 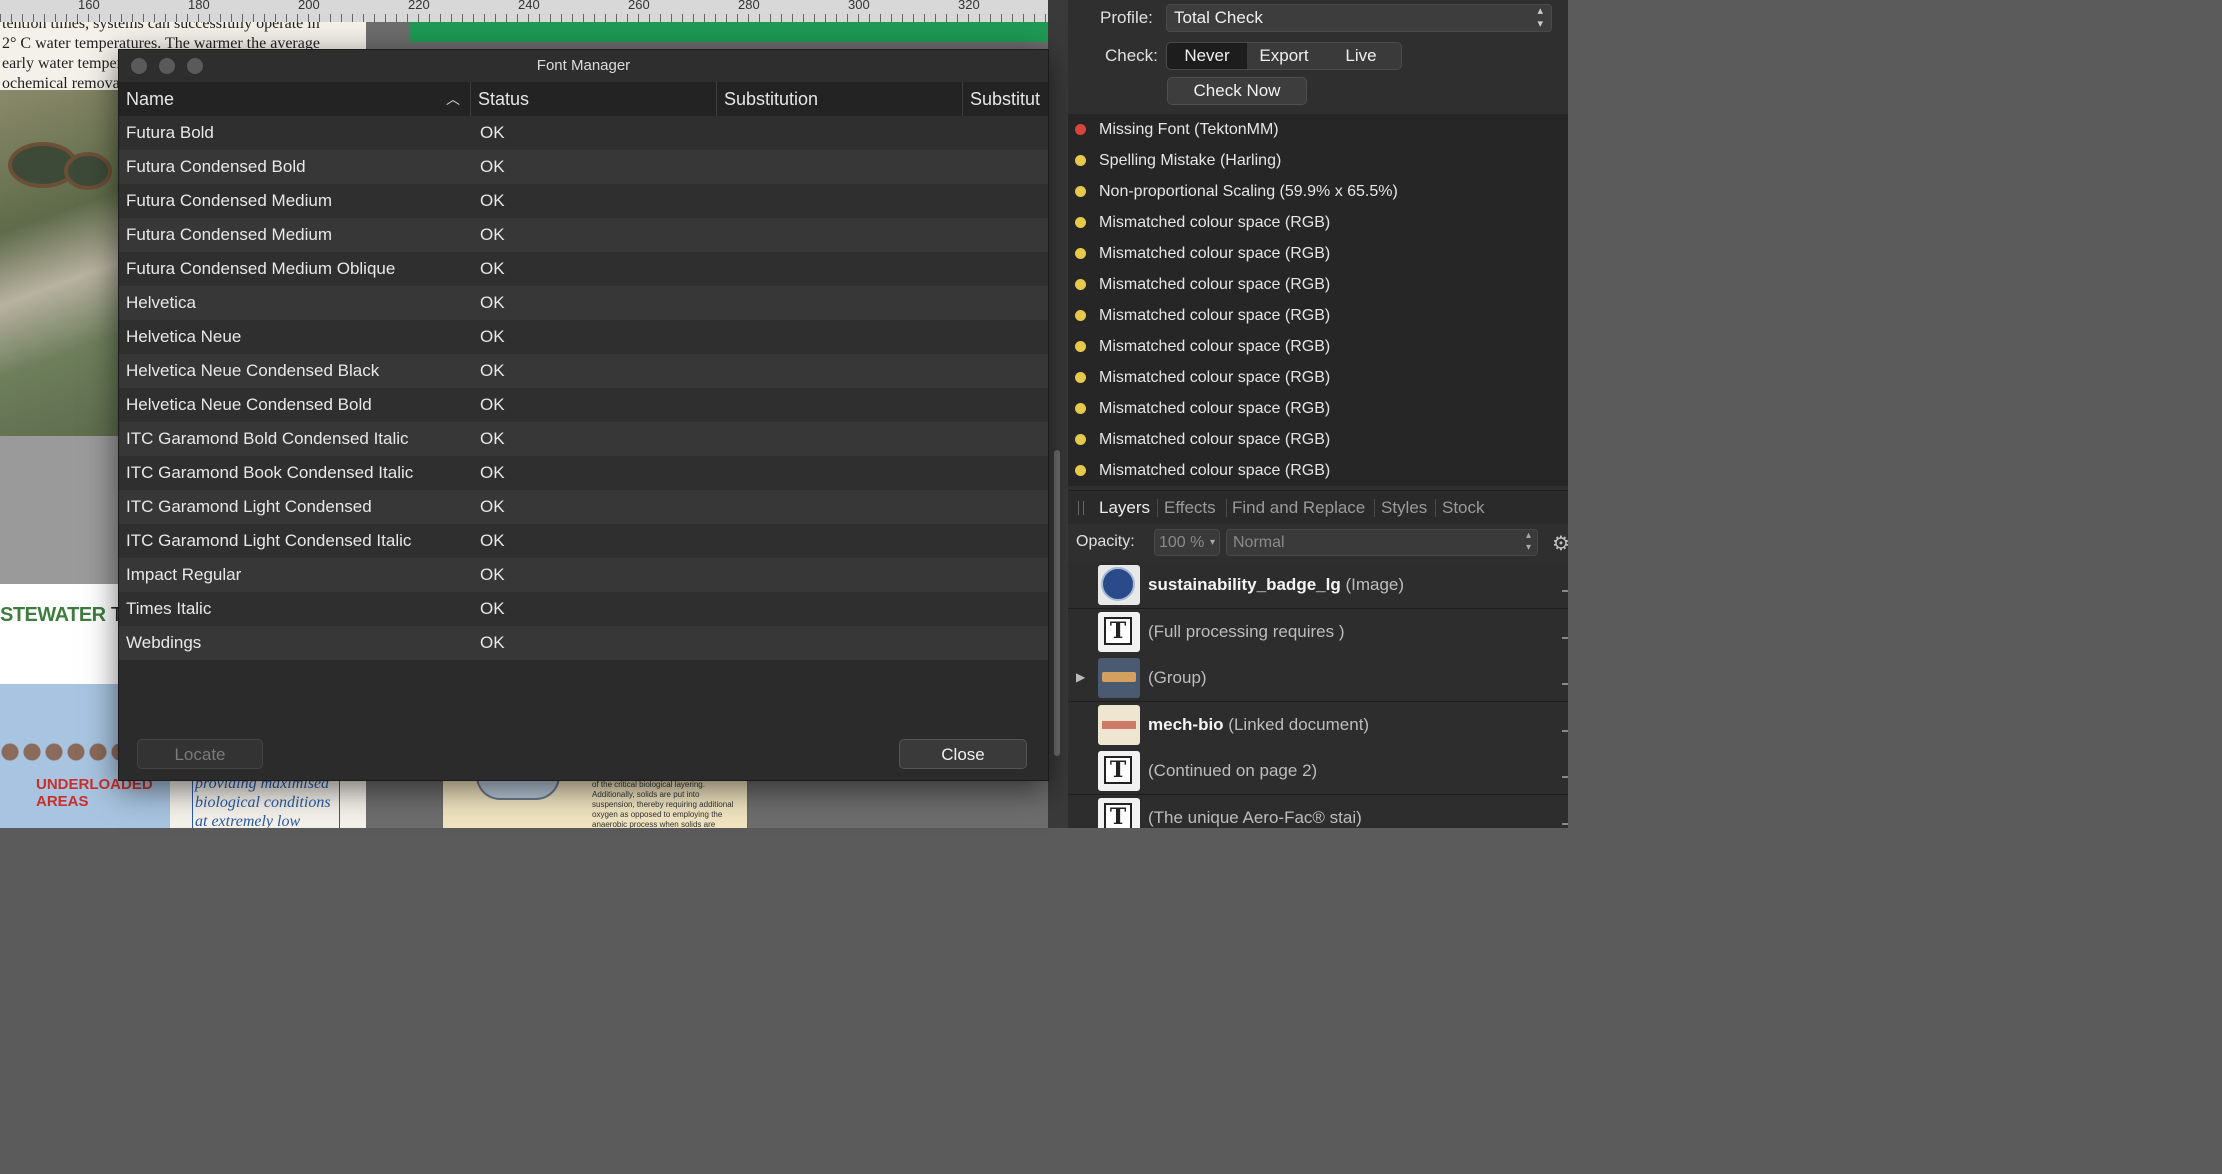 I want to click on tab-effects: Effects, so click(x=1190, y=508).